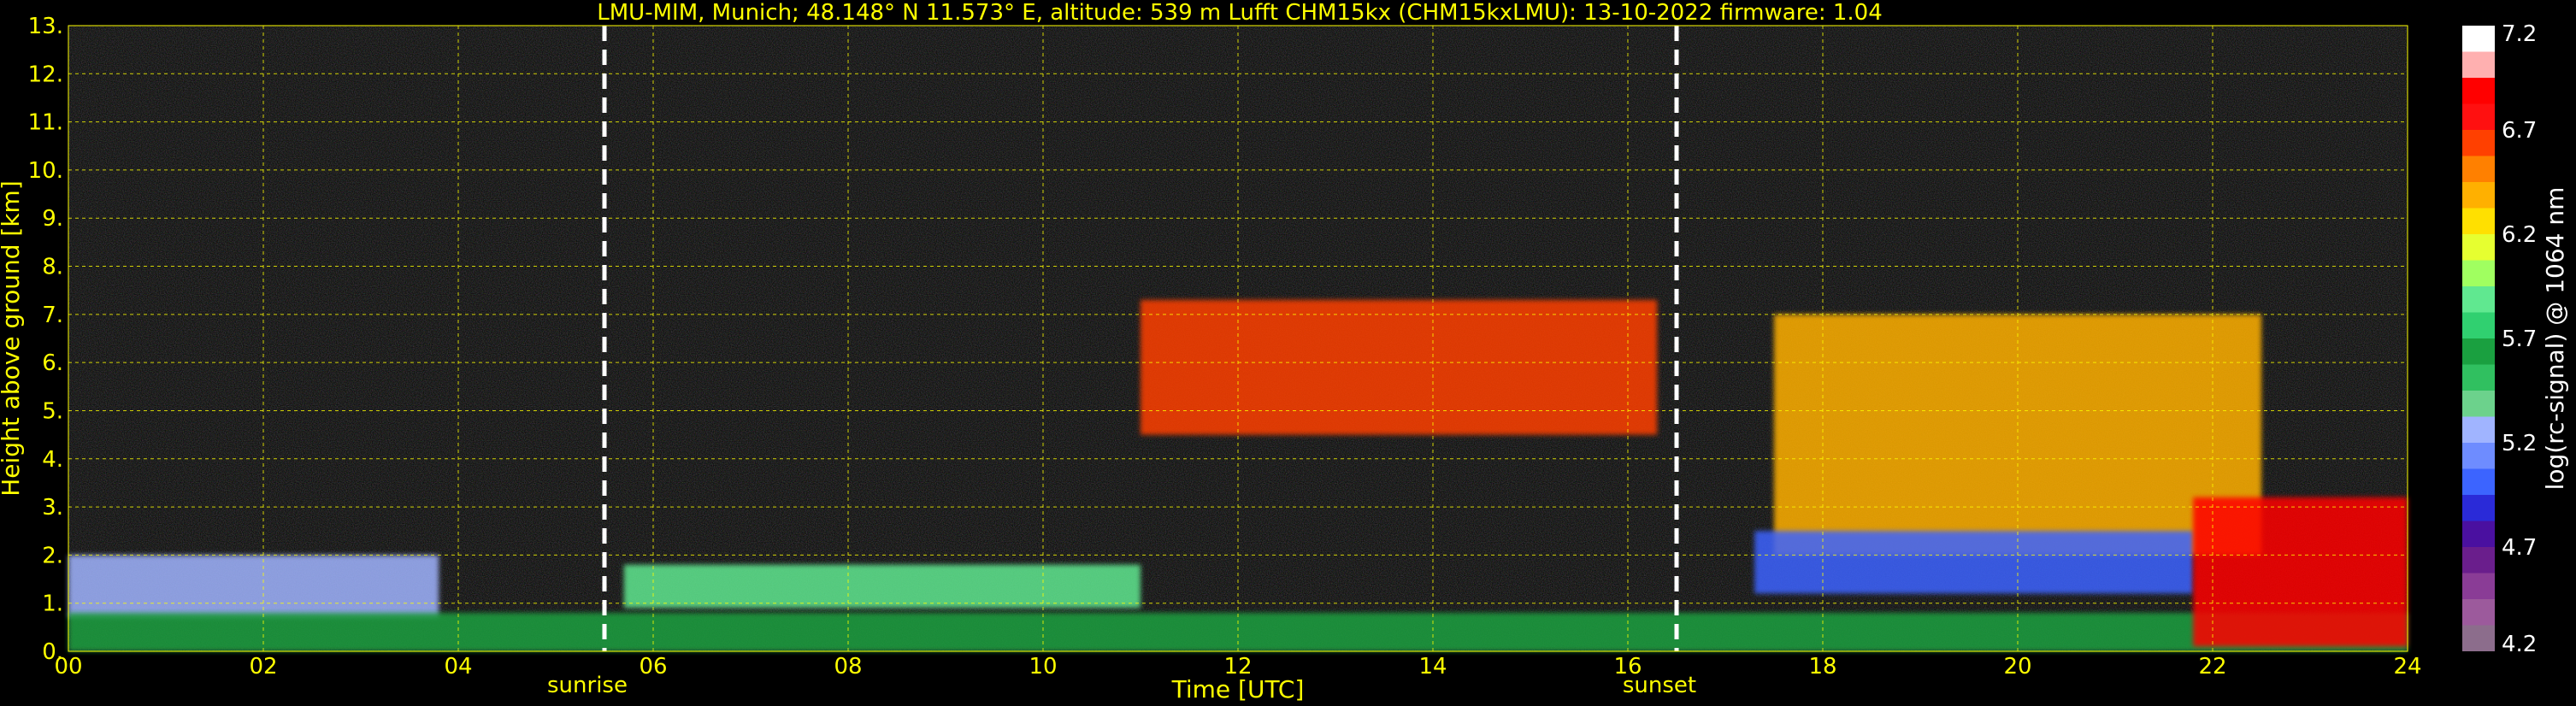 Image resolution: width=2576 pixels, height=706 pixels. What do you see at coordinates (52, 363) in the screenshot?
I see `y-tick-label: 6.` at bounding box center [52, 363].